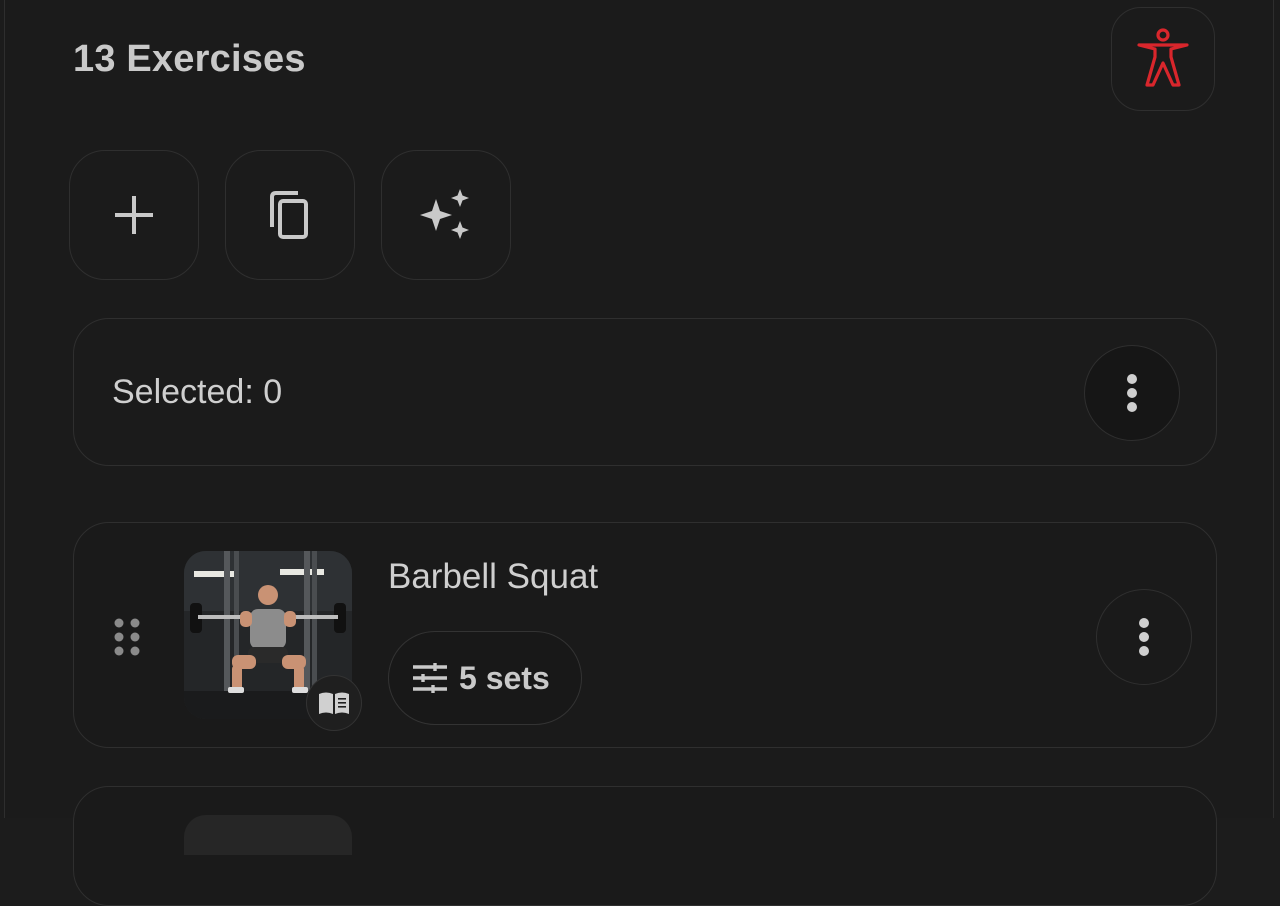  Describe the element at coordinates (268, 835) in the screenshot. I see `exercise-thumbnail` at that location.